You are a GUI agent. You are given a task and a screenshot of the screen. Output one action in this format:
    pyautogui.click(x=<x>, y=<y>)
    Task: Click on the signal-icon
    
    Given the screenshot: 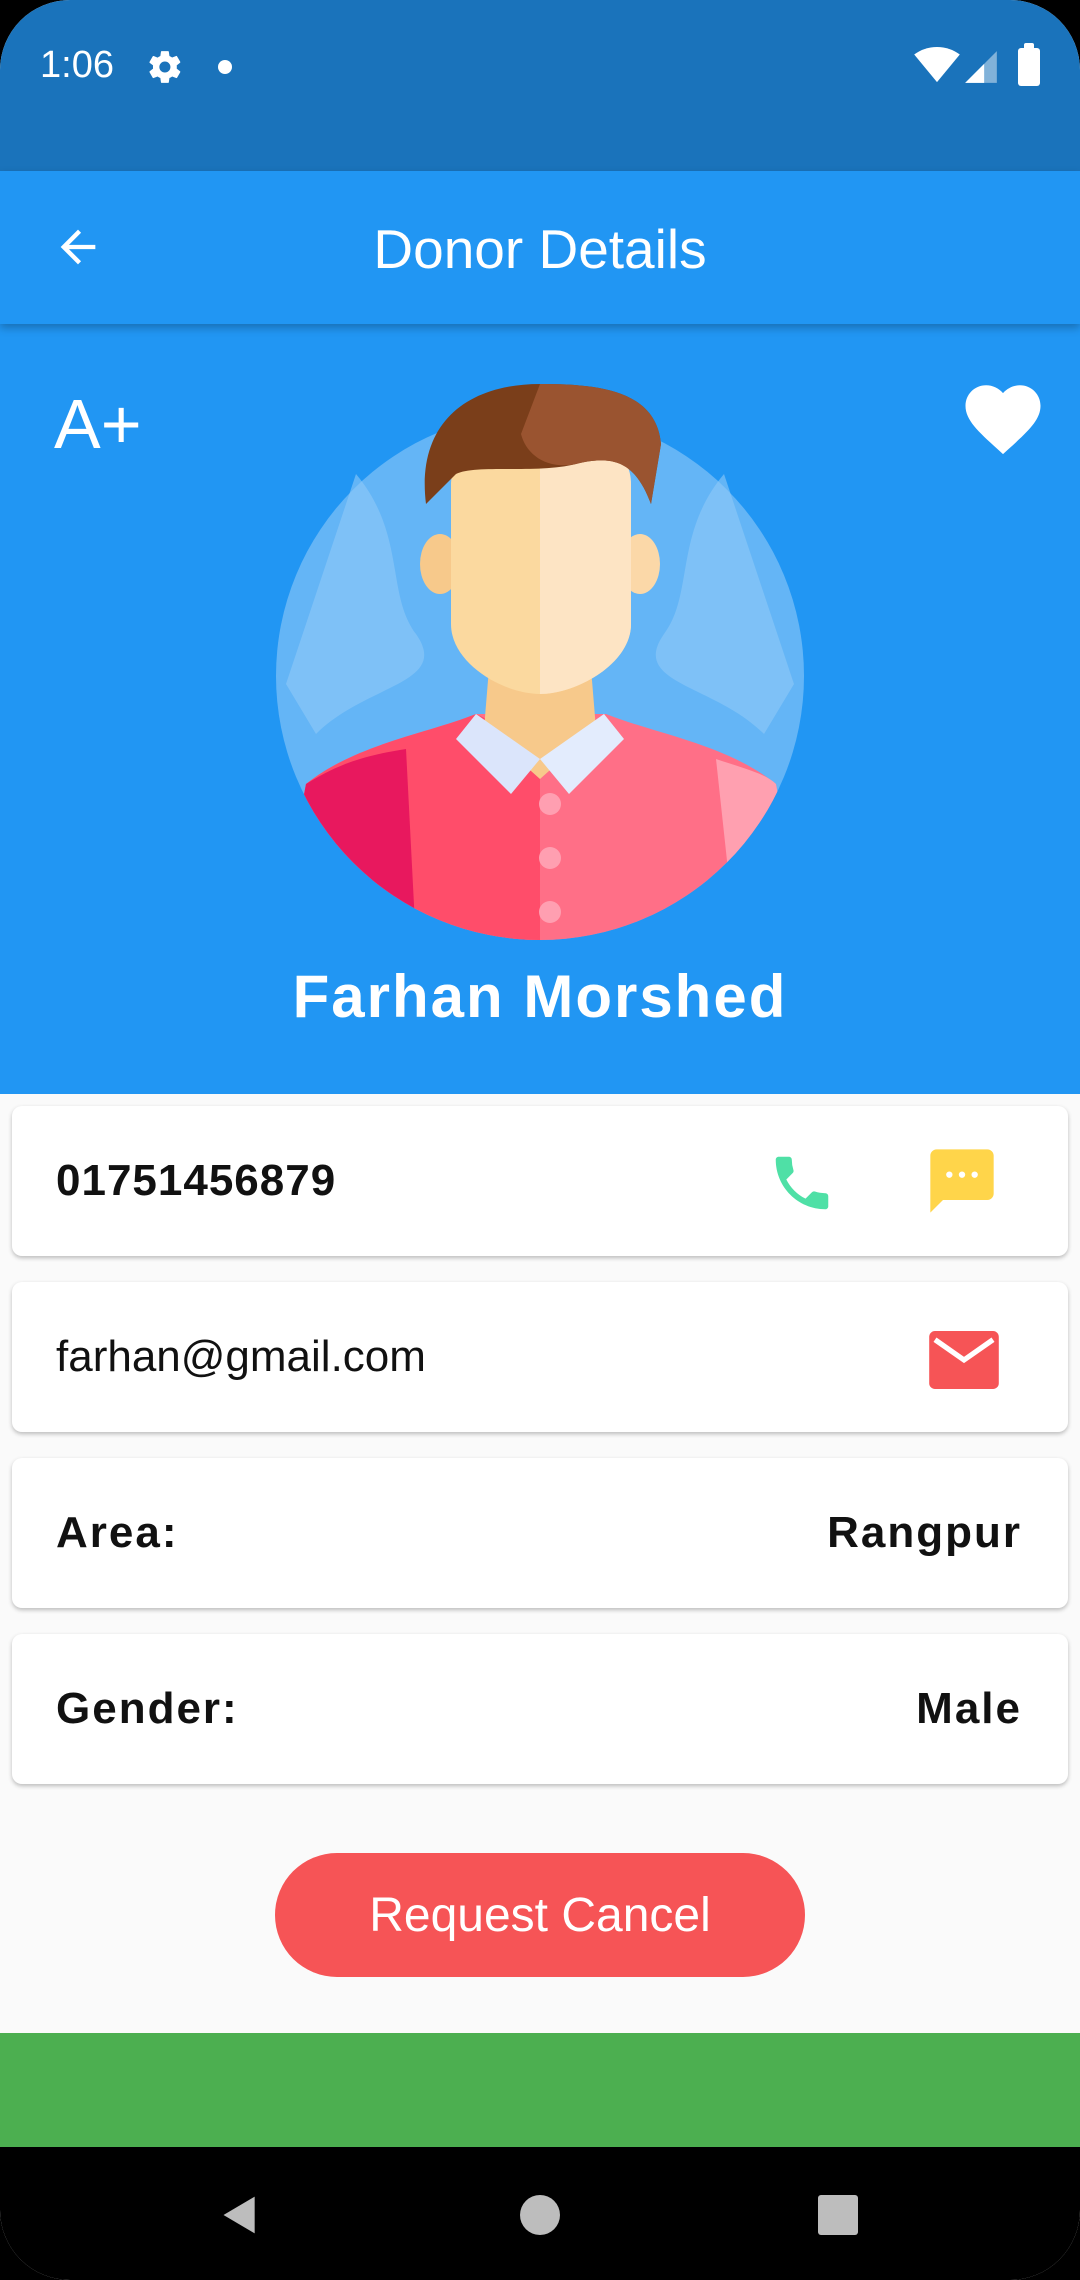 What is the action you would take?
    pyautogui.click(x=981, y=67)
    